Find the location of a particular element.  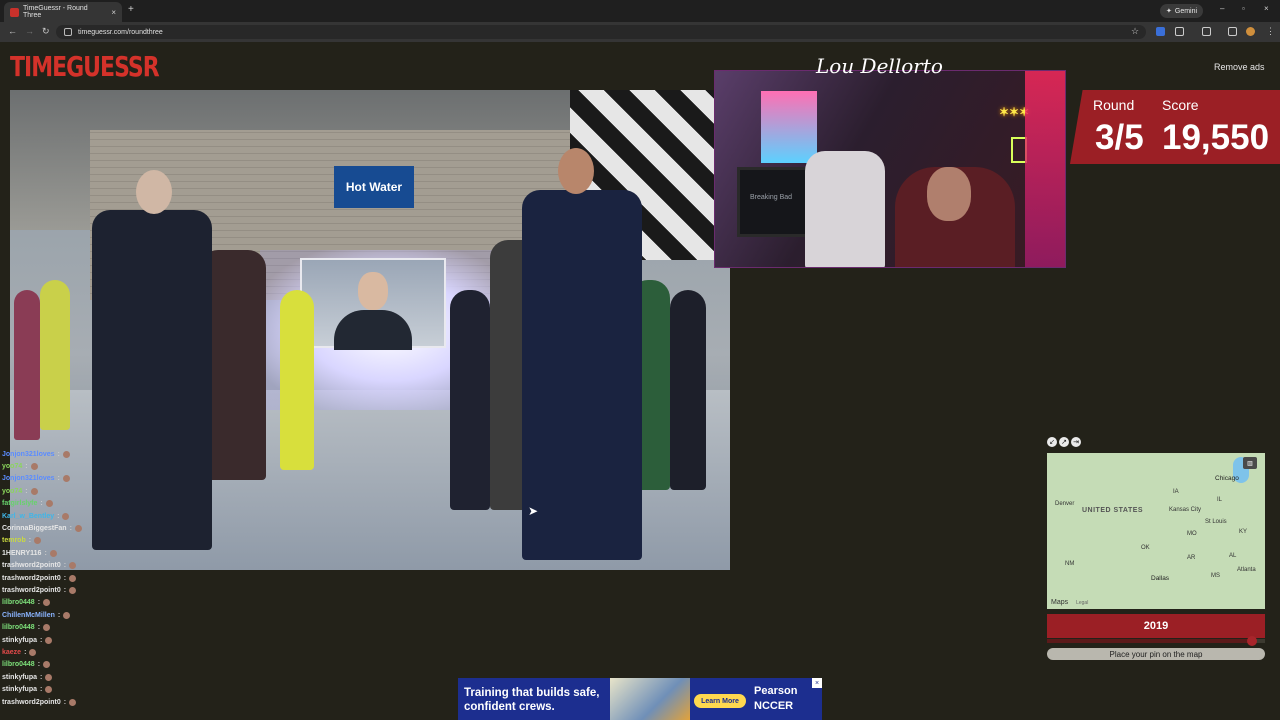

star-icon: ☆ is located at coordinates (1135, 31).